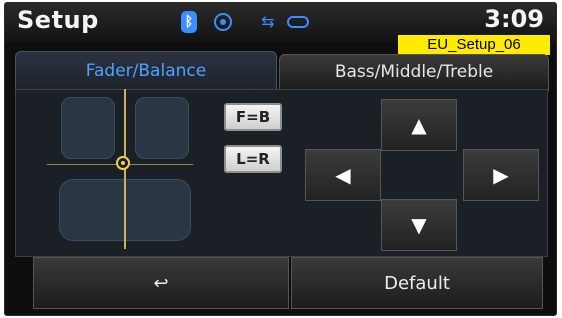 This screenshot has height=318, width=562. What do you see at coordinates (253, 117) in the screenshot?
I see `fader-center-button: F=B` at bounding box center [253, 117].